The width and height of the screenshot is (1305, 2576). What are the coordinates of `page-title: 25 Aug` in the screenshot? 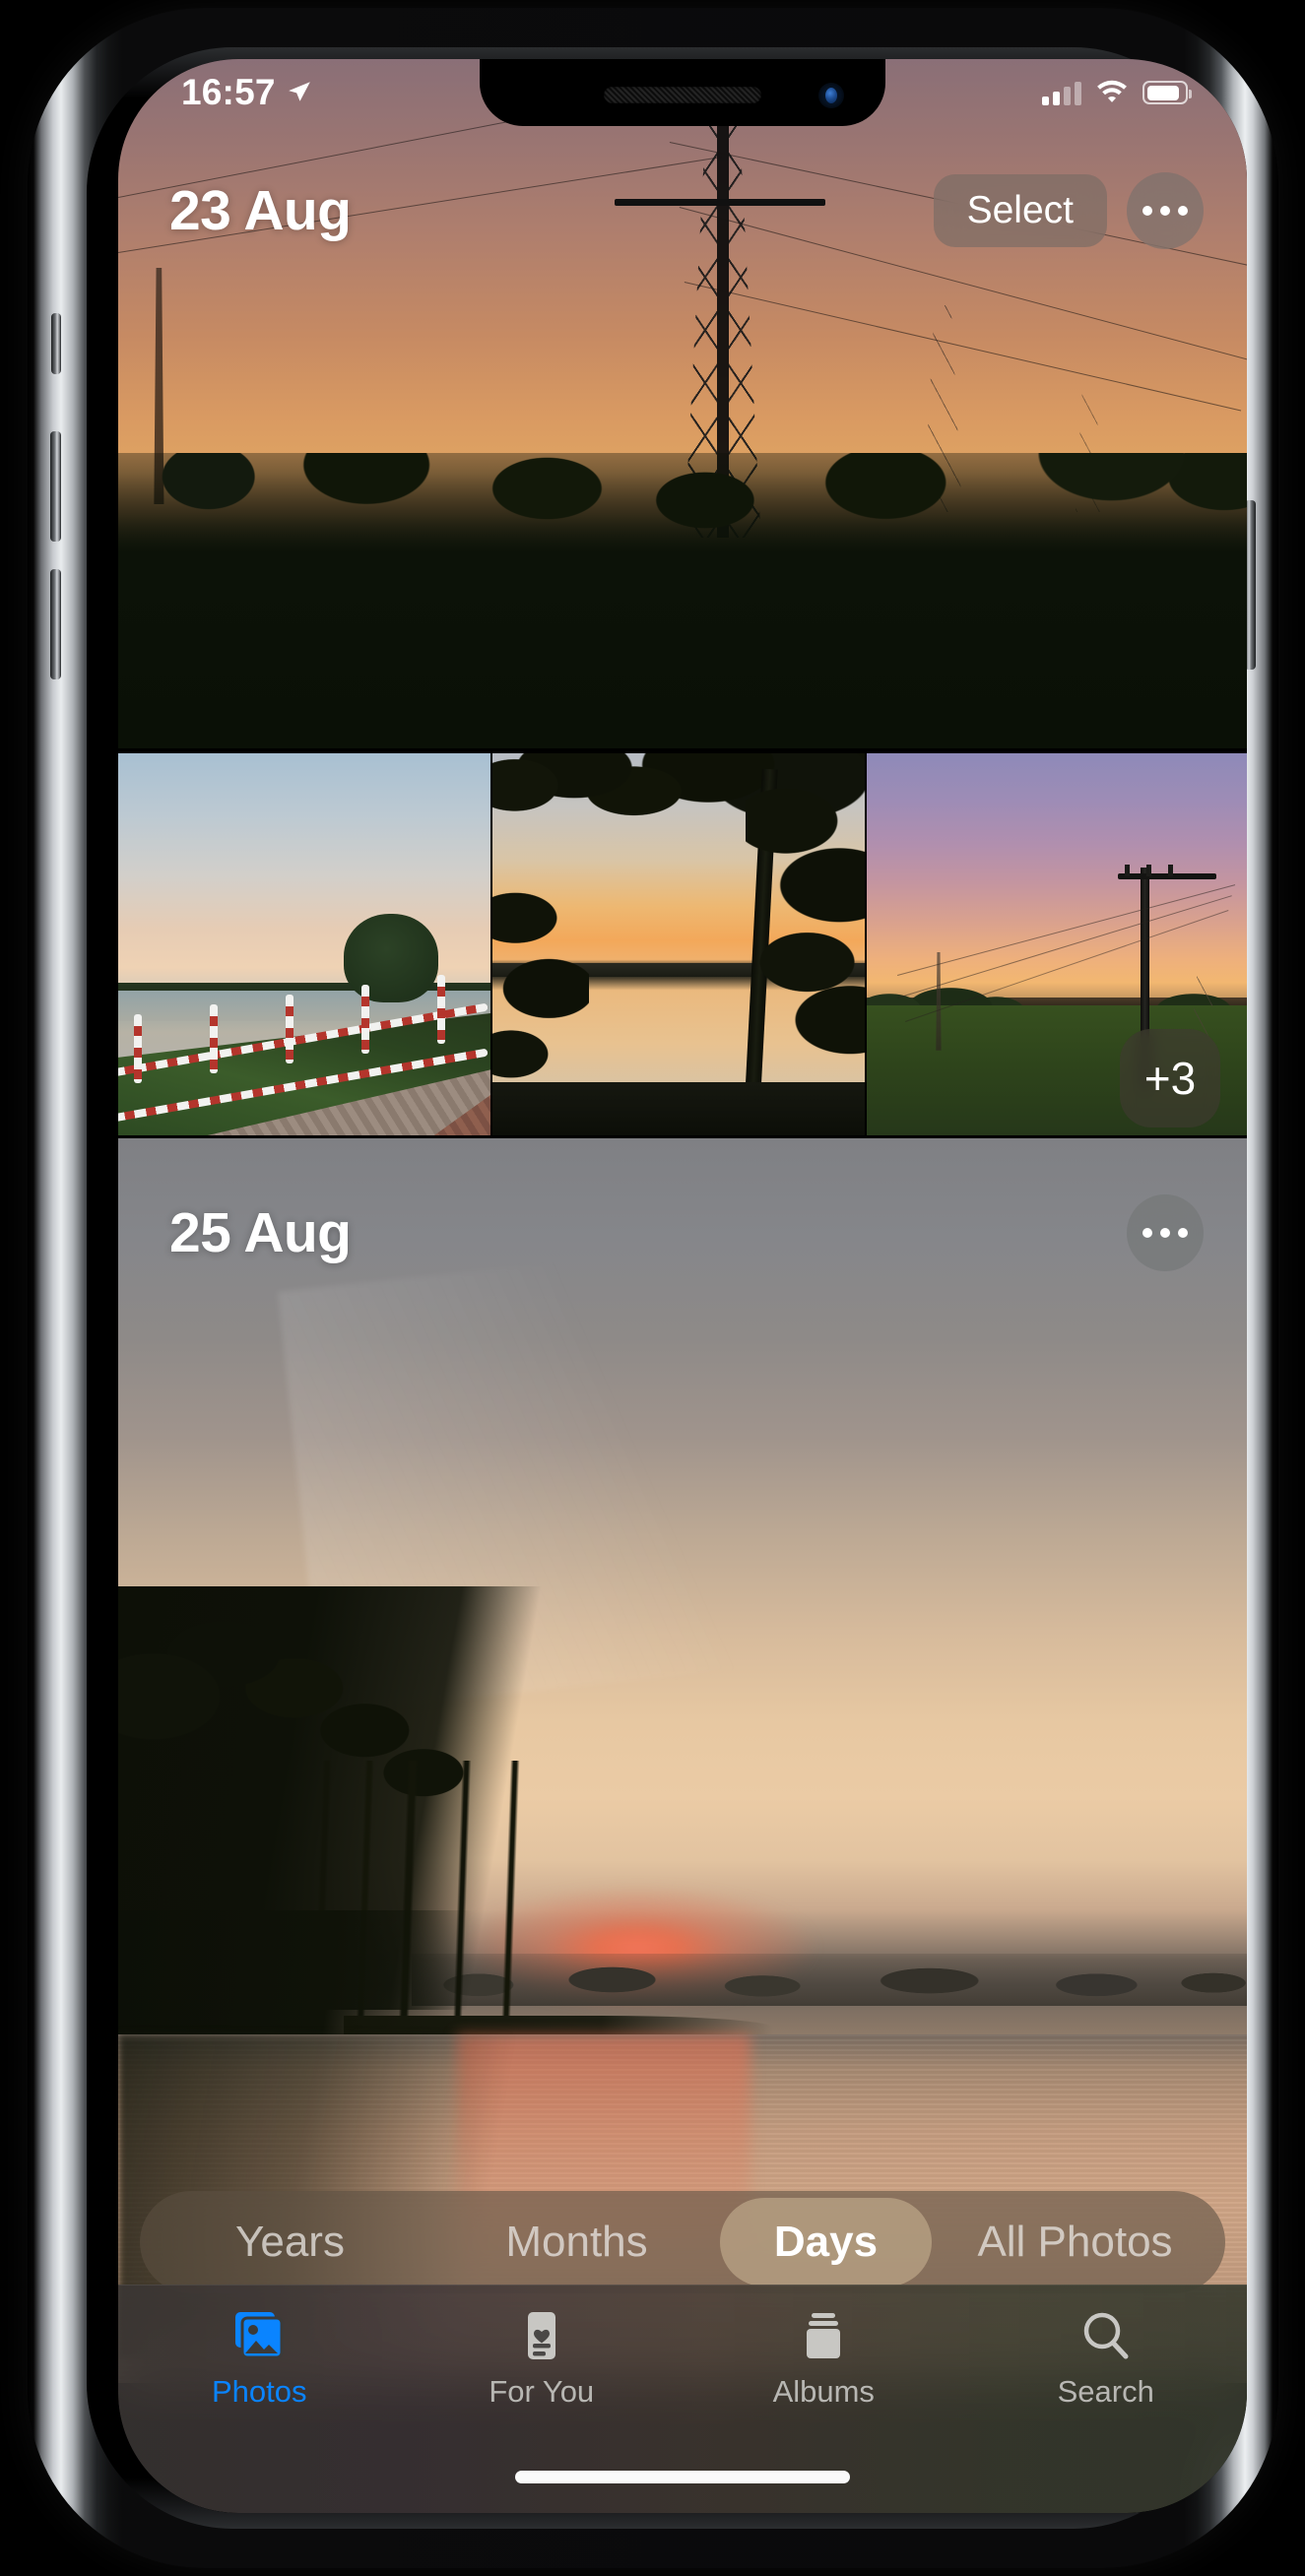 It's located at (260, 1232).